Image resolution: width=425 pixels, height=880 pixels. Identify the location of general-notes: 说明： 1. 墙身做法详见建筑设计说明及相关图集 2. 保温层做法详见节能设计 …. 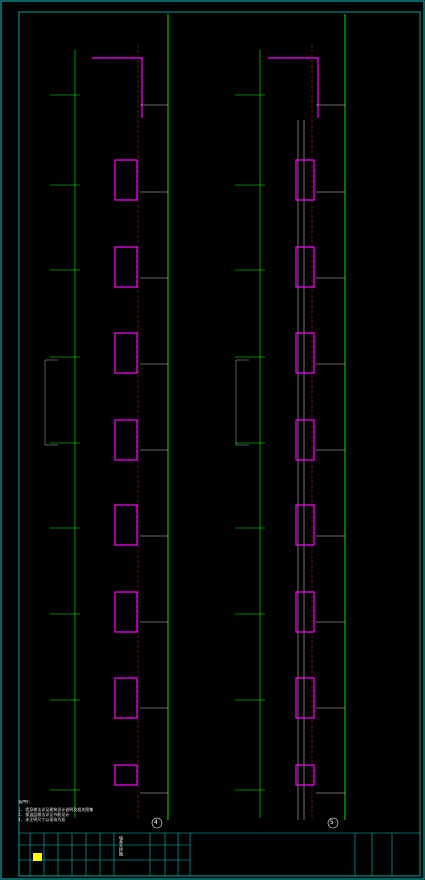
(73, 811).